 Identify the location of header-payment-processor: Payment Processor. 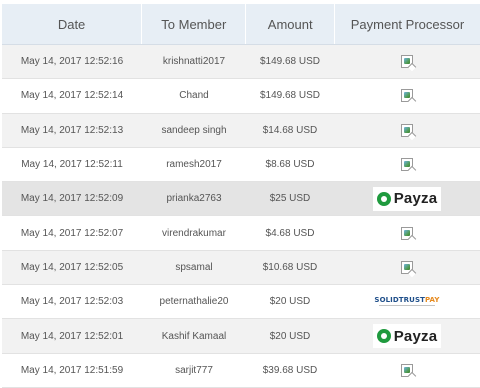
(407, 24).